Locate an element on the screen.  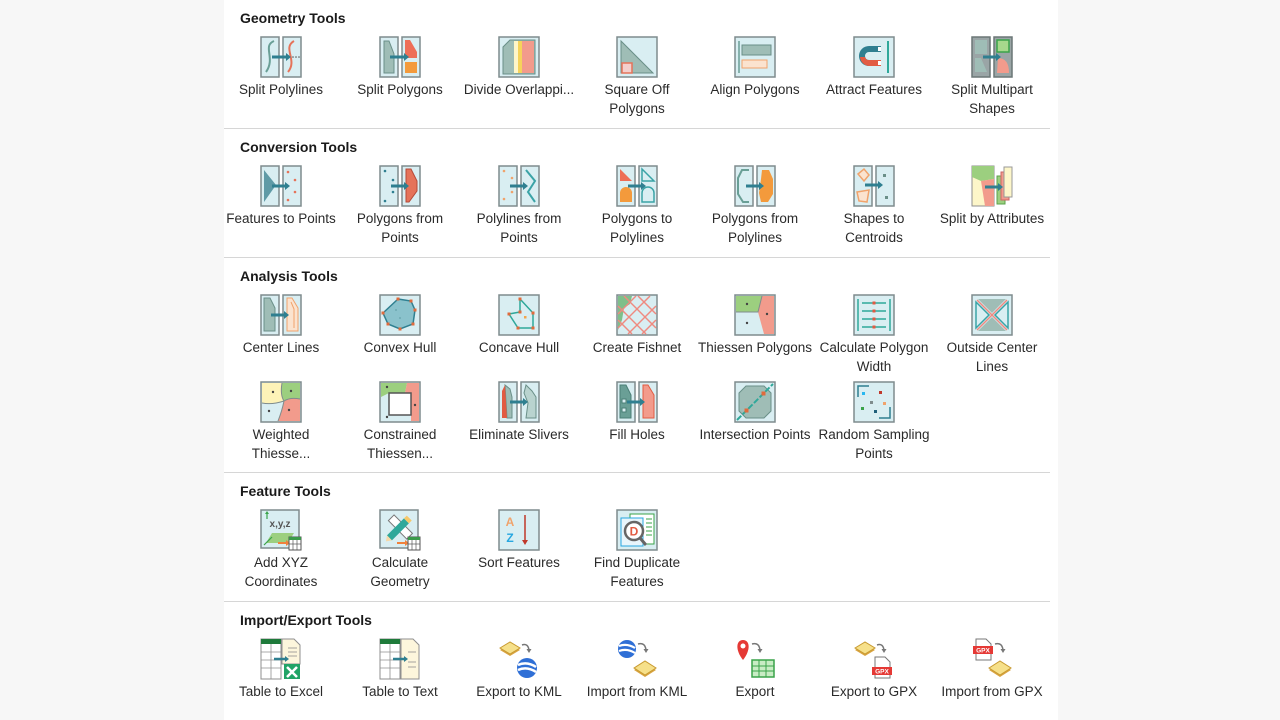
tool-import-from-kml: Import from KML is located at coordinates (637, 670).